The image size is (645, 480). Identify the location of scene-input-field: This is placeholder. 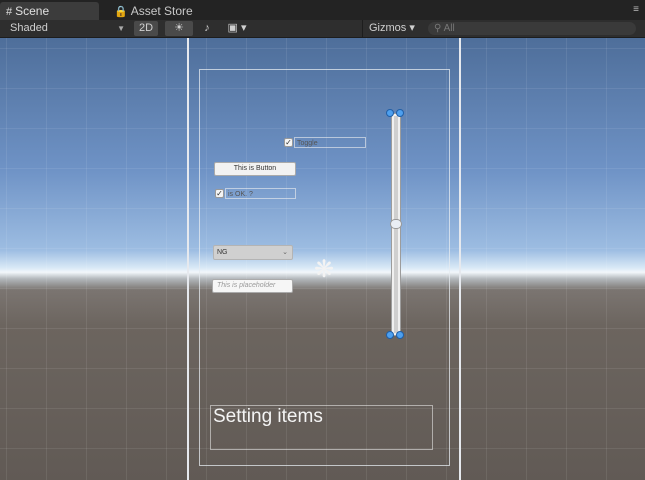
(252, 286).